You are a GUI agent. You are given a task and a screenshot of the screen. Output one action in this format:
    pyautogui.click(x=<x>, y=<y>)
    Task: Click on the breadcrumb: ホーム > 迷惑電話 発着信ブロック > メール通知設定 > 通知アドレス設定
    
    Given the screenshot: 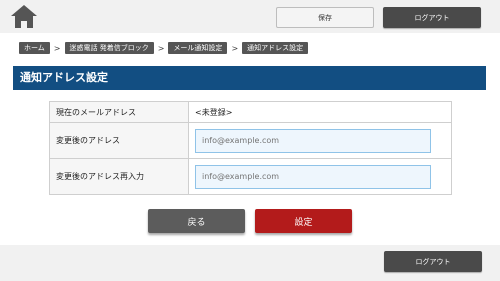 What is the action you would take?
    pyautogui.click(x=164, y=48)
    